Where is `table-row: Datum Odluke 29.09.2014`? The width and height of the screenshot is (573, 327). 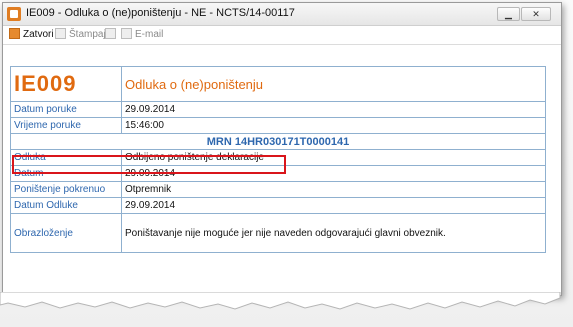 table-row: Datum Odluke 29.09.2014 is located at coordinates (278, 205).